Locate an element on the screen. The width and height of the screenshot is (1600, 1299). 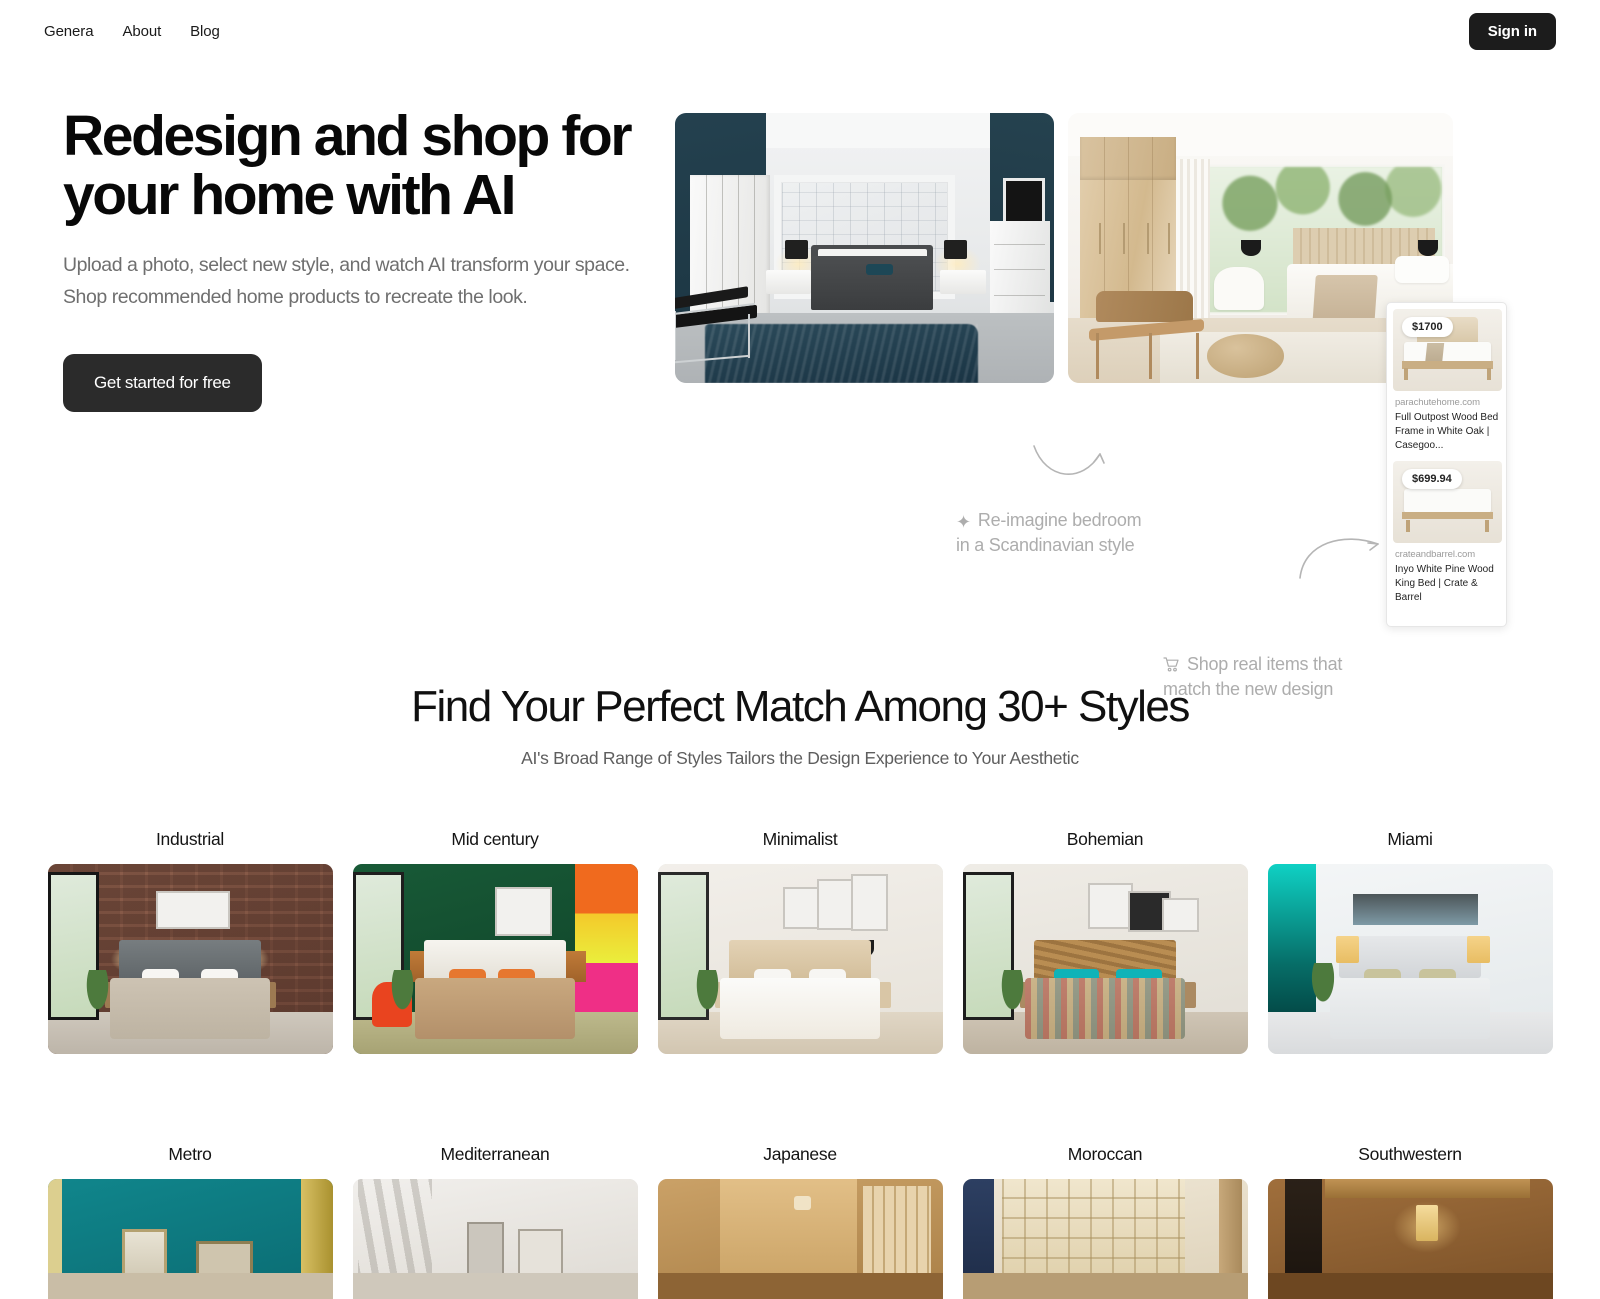
hero-image-before is located at coordinates (864, 248).